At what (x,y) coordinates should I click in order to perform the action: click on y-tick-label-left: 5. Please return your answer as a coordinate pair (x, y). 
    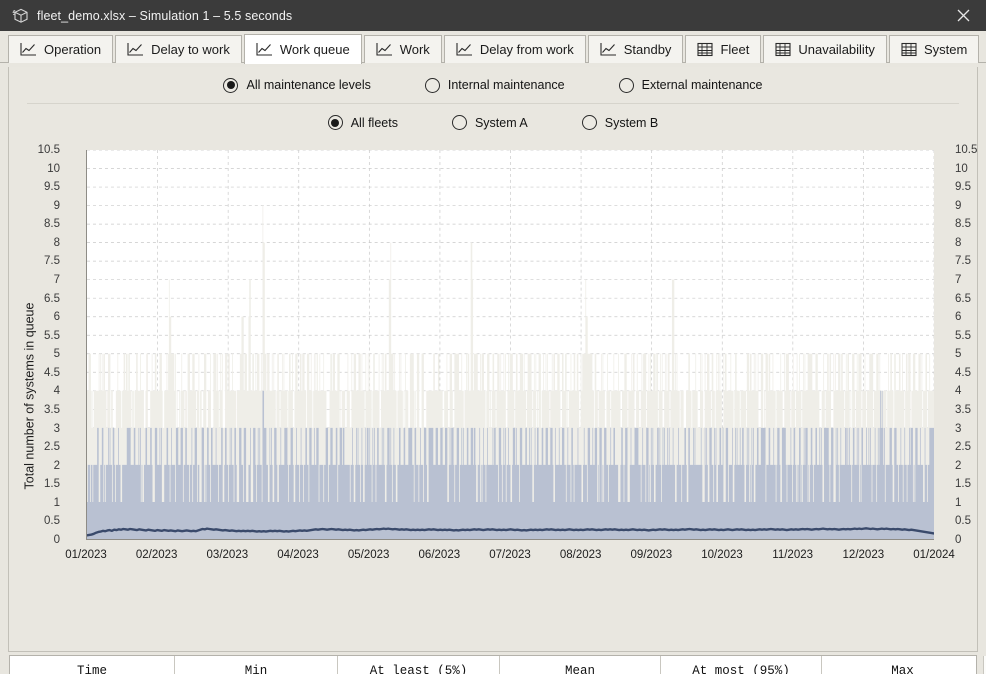
    Looking at the image, I should click on (56, 354).